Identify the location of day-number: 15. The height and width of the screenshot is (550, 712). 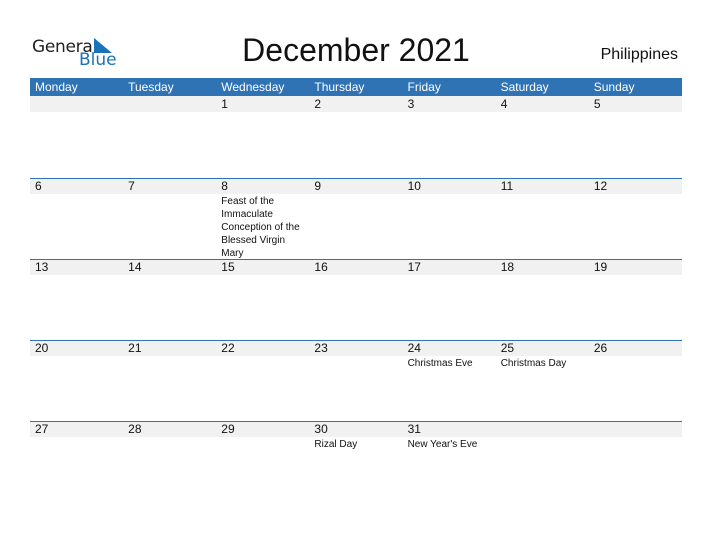
(228, 267).